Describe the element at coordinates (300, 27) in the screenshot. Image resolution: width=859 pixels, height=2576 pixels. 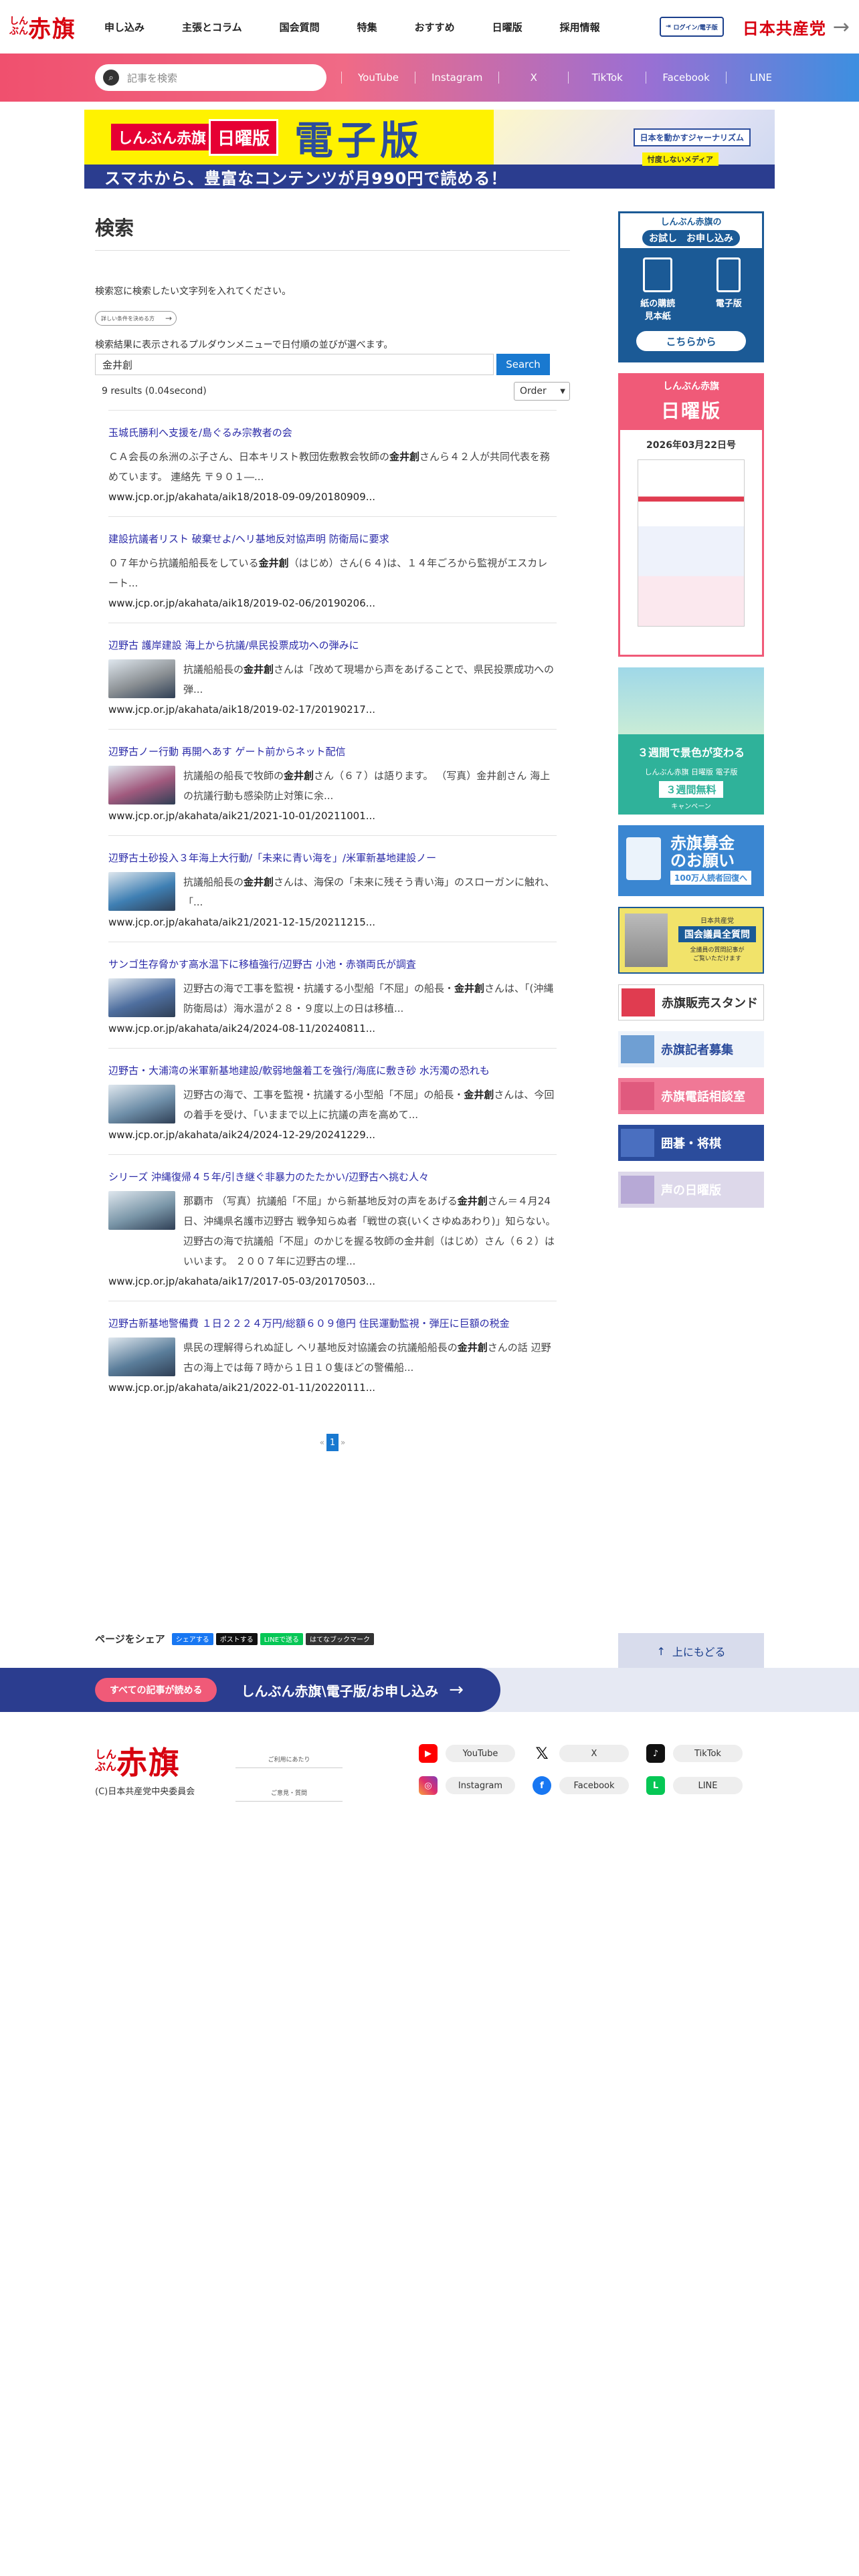
I see `nav-item-diet: 国会質問` at that location.